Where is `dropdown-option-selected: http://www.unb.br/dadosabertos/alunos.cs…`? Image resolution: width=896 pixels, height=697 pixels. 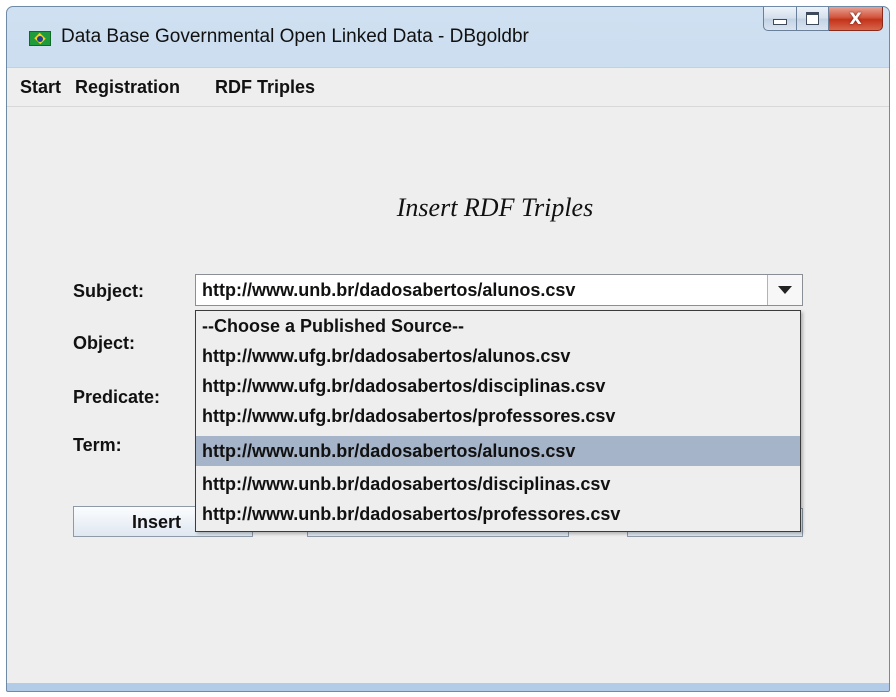
dropdown-option-selected: http://www.unb.br/dadosabertos/alunos.cs… is located at coordinates (498, 451).